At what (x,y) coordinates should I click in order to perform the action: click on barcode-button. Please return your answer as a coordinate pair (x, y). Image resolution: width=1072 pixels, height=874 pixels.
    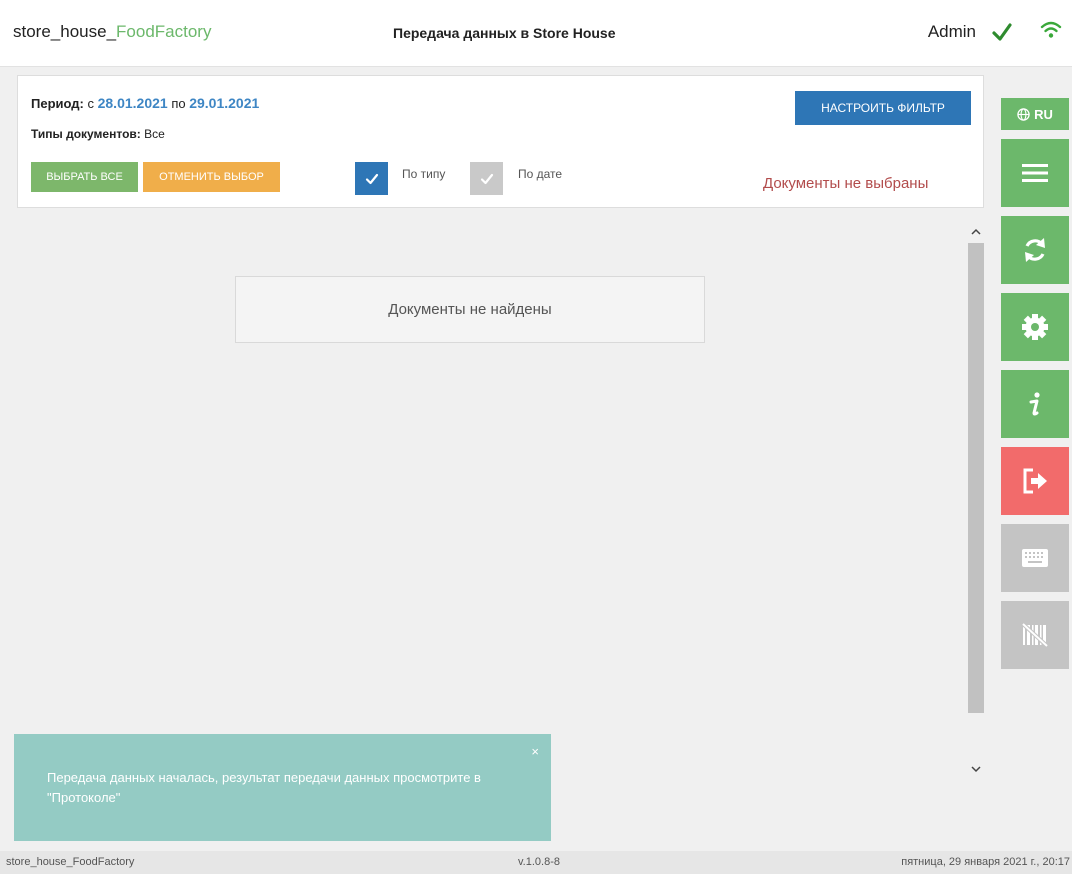
    Looking at the image, I should click on (1035, 635).